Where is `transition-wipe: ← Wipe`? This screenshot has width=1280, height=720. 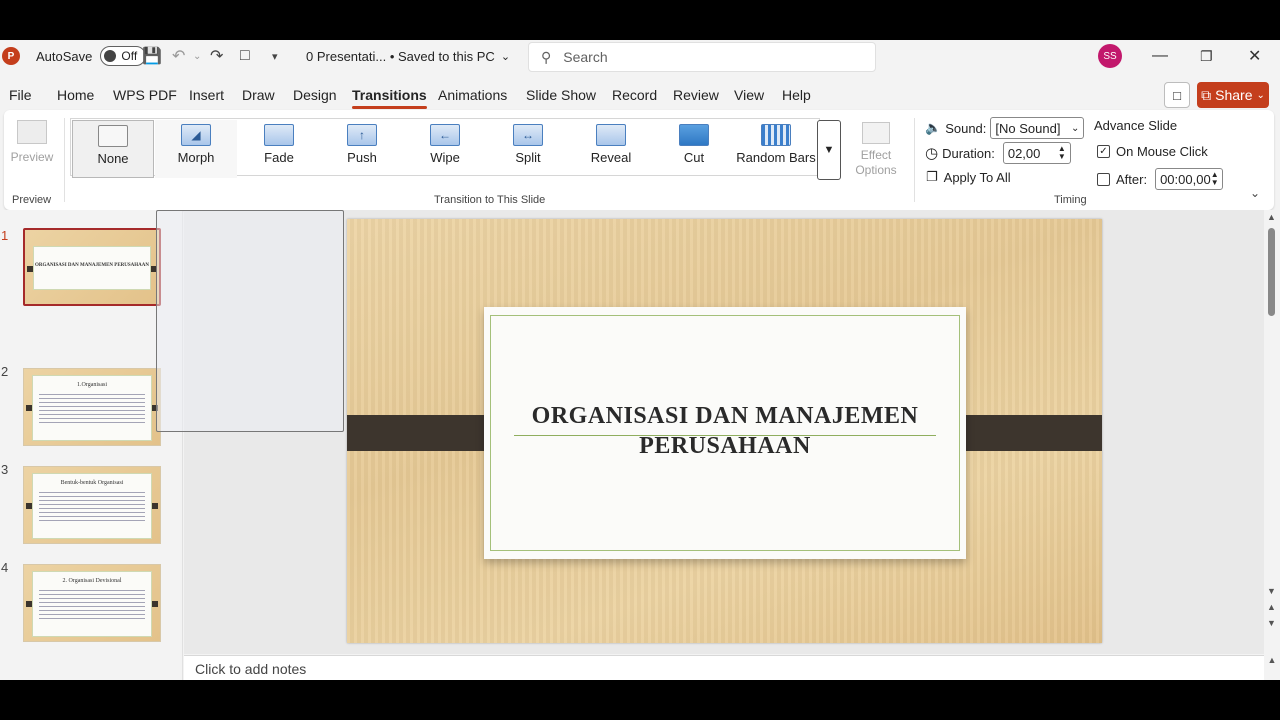
transition-wipe: ← Wipe is located at coordinates (445, 149).